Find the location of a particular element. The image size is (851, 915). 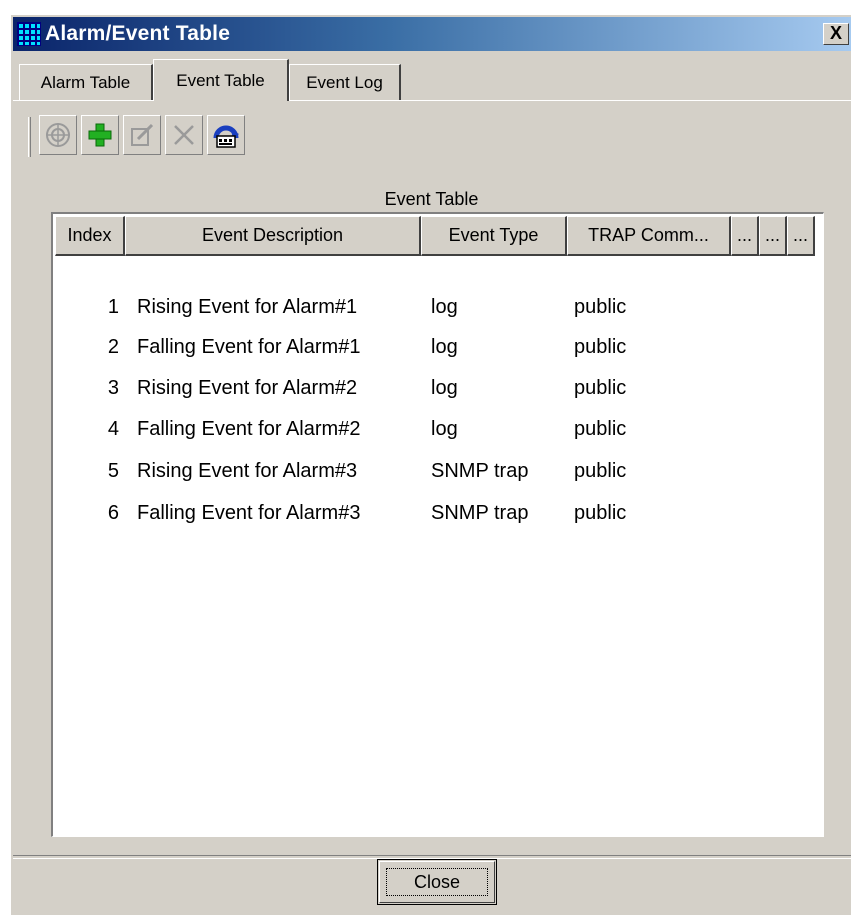

column-header-label: Index is located at coordinates (89, 235).